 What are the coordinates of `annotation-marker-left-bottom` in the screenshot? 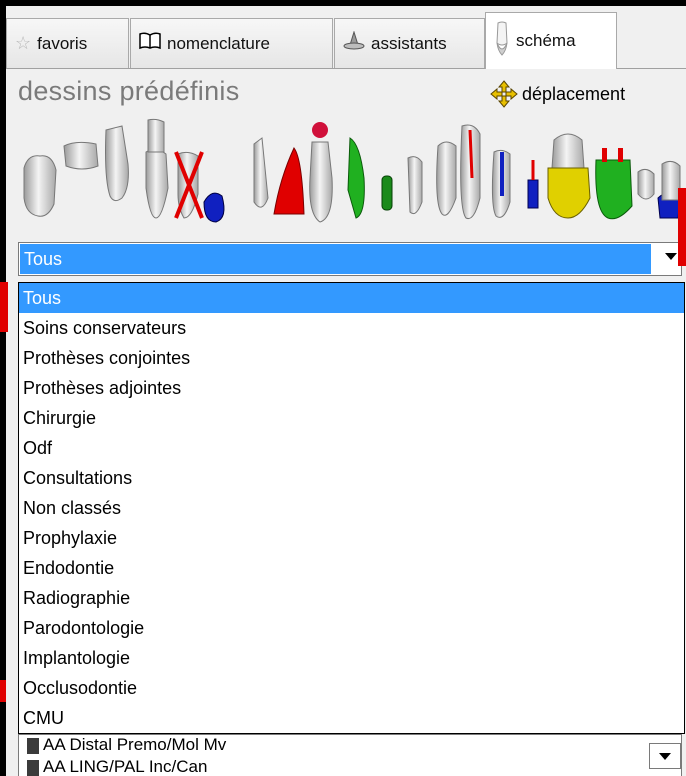 It's located at (3, 691).